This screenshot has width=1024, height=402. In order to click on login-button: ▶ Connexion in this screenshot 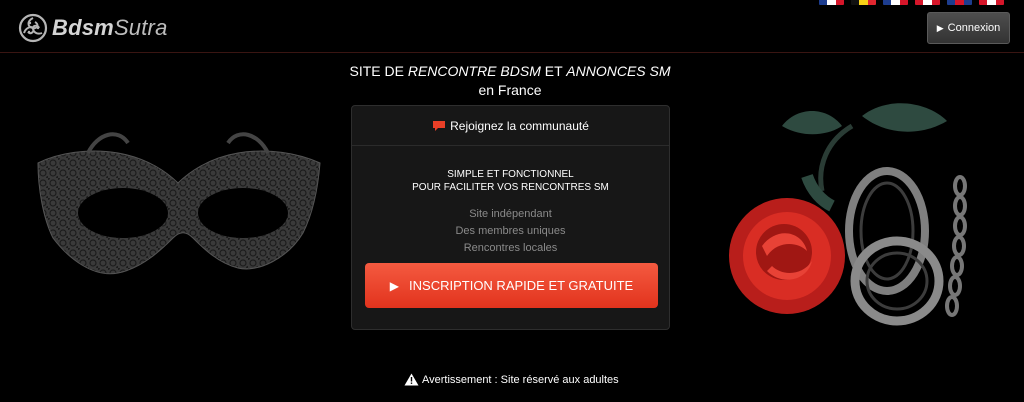, I will do `click(968, 28)`.